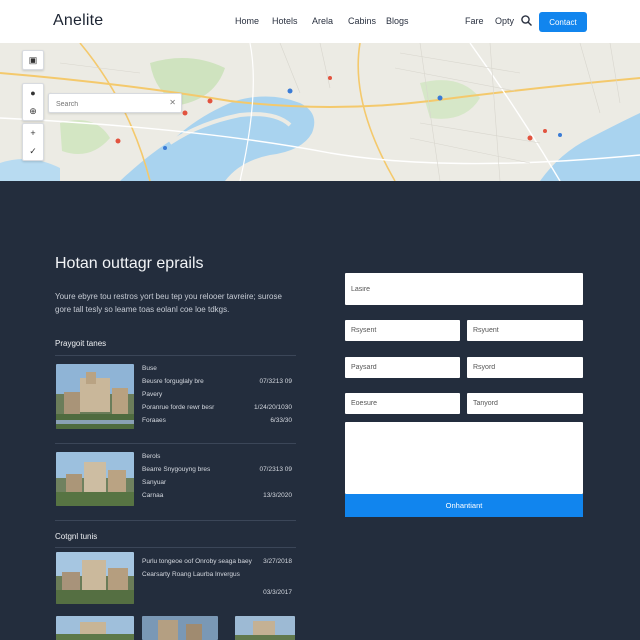 This screenshot has height=640, width=640. I want to click on nav-hotels: Hotels, so click(285, 21).